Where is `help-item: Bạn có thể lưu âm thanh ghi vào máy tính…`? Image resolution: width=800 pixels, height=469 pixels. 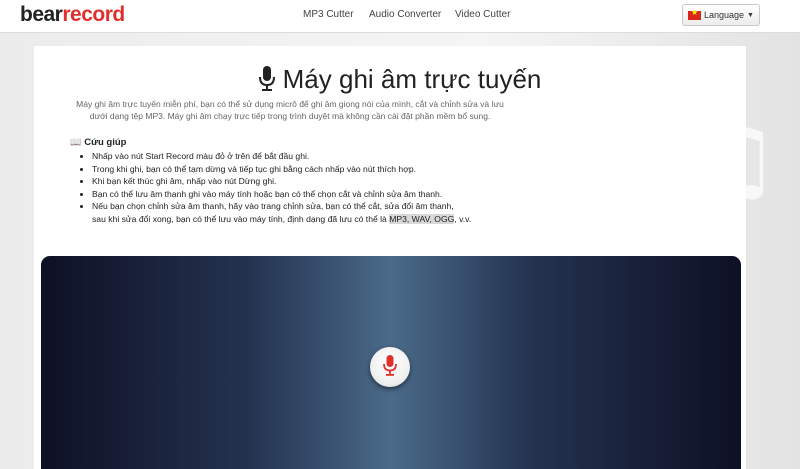
help-item: Bạn có thể lưu âm thanh ghi vào máy tính… is located at coordinates (316, 194).